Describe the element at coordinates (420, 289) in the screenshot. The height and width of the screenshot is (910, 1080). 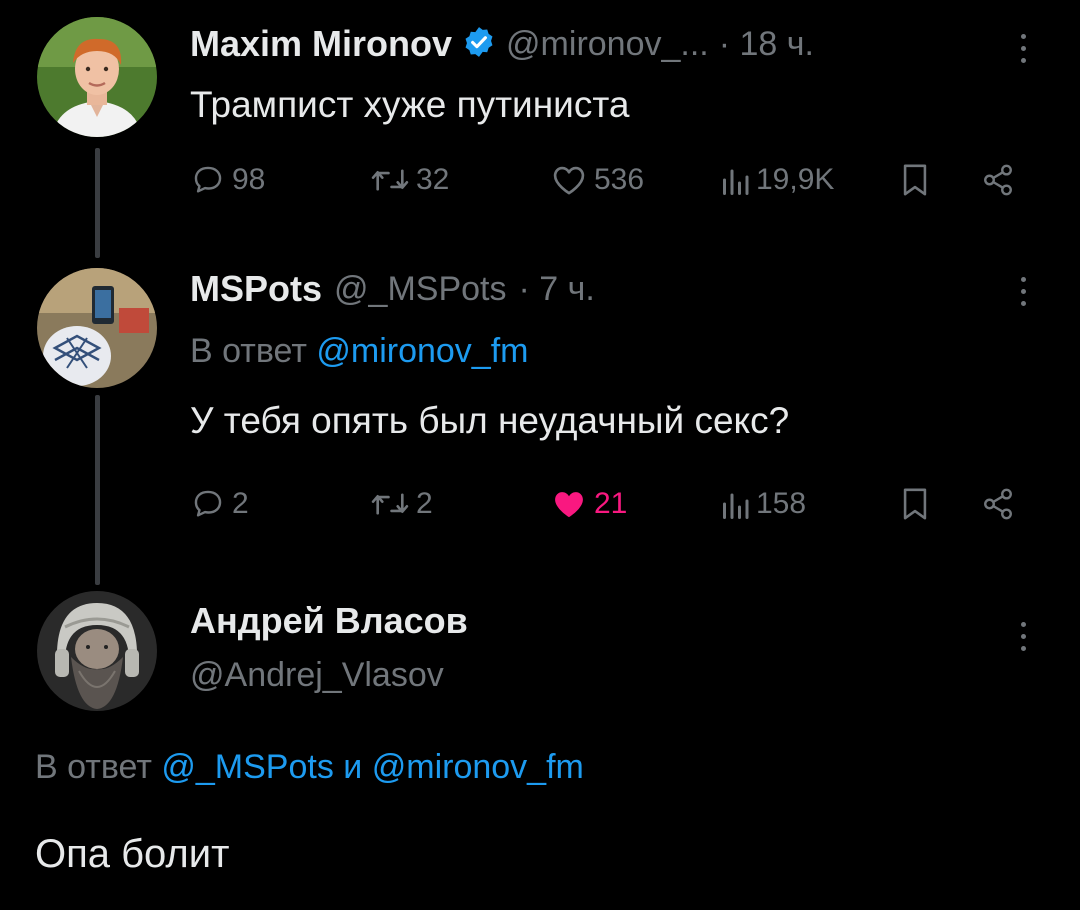
I see `author-handle: @_MSPots` at that location.